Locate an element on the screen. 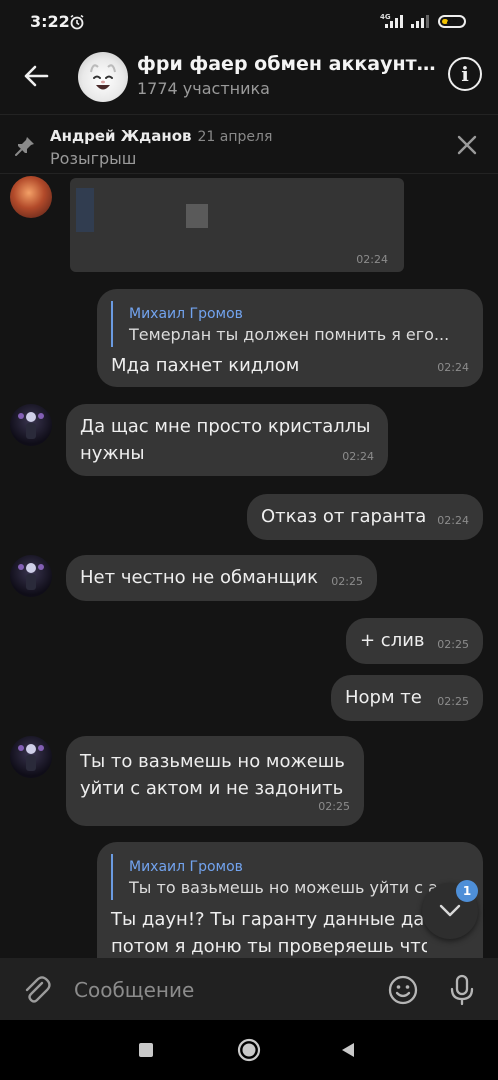 This screenshot has width=498, height=1080. back-button is located at coordinates (36, 76).